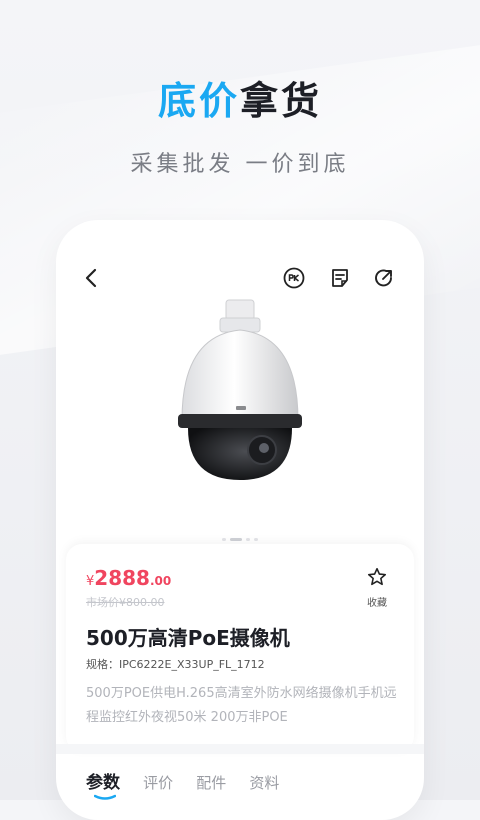  Describe the element at coordinates (240, 389) in the screenshot. I see `camera-image` at that location.